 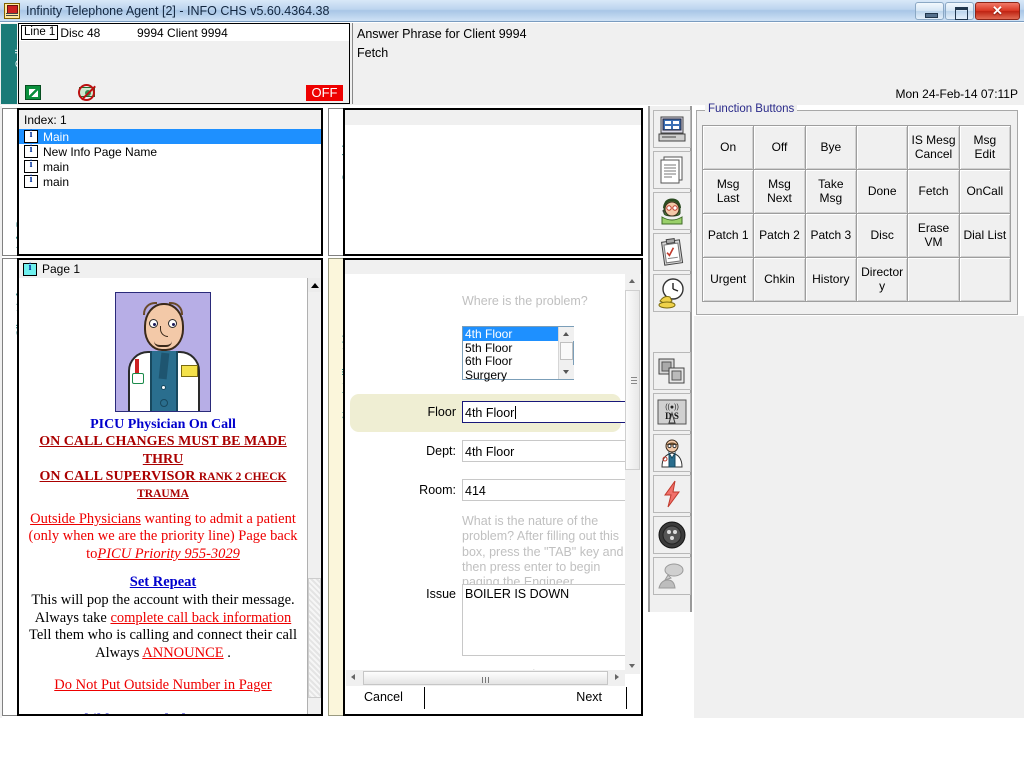 What do you see at coordinates (672, 576) in the screenshot?
I see `smoke-speech-icon` at bounding box center [672, 576].